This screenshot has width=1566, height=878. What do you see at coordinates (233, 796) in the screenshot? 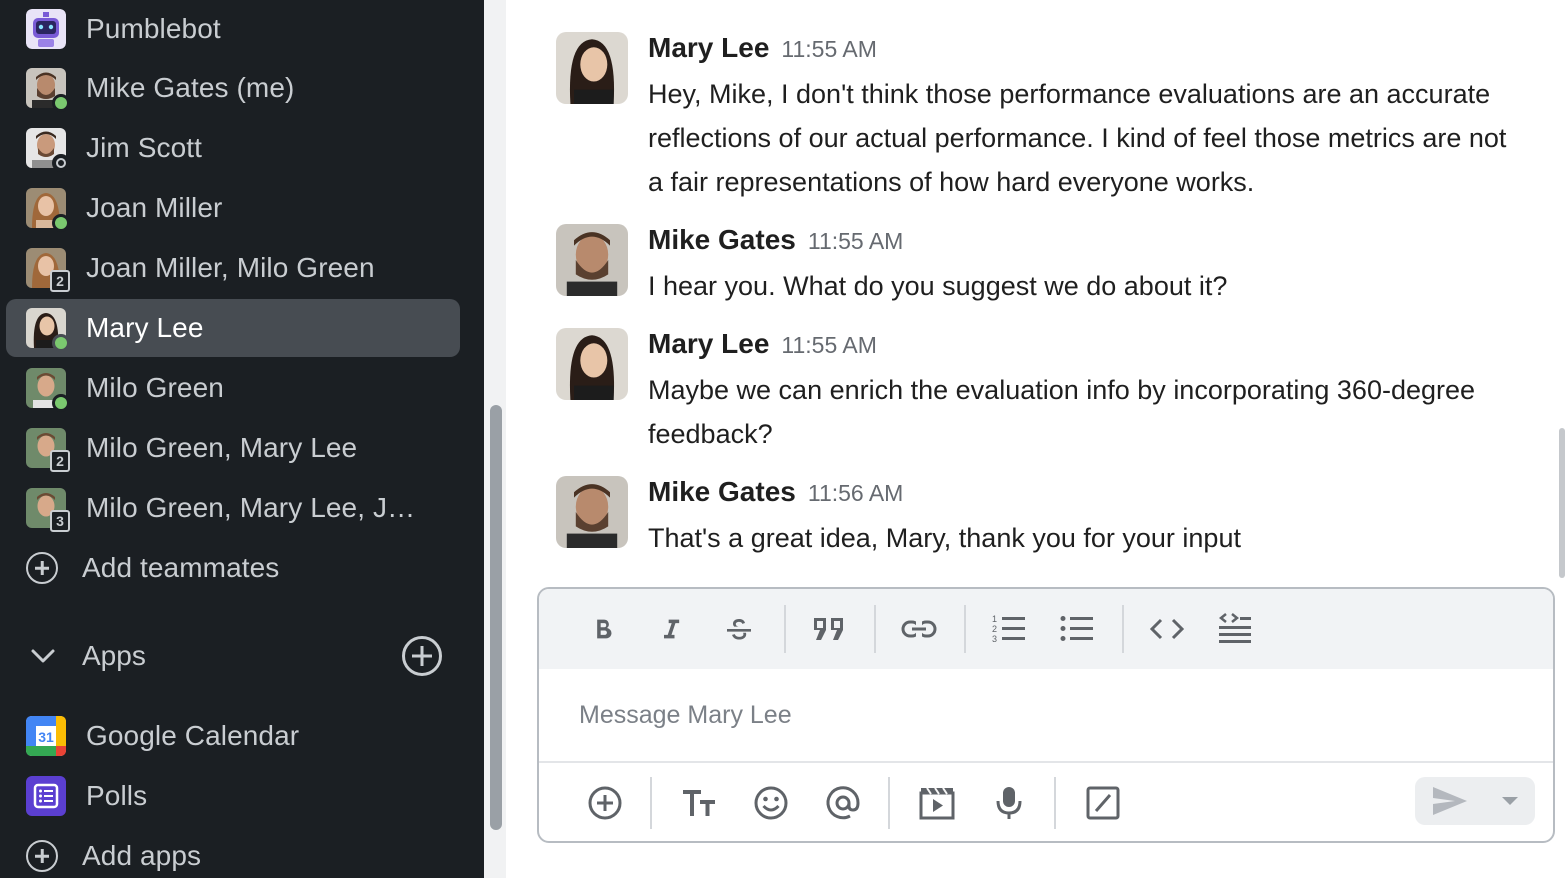
I see `app-item-polls: Polls` at bounding box center [233, 796].